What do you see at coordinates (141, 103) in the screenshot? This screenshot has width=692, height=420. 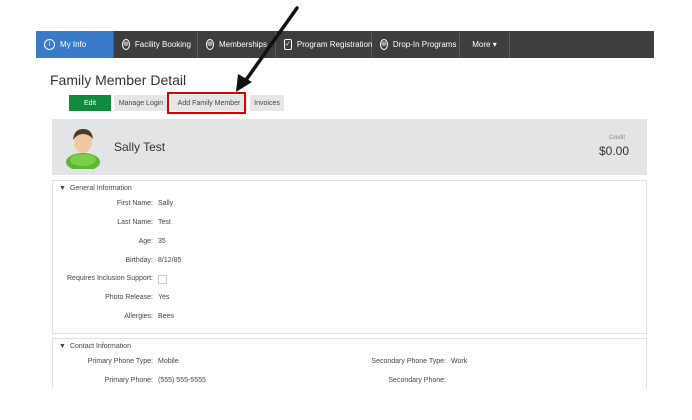 I see `manage-login-button: Manage Login` at bounding box center [141, 103].